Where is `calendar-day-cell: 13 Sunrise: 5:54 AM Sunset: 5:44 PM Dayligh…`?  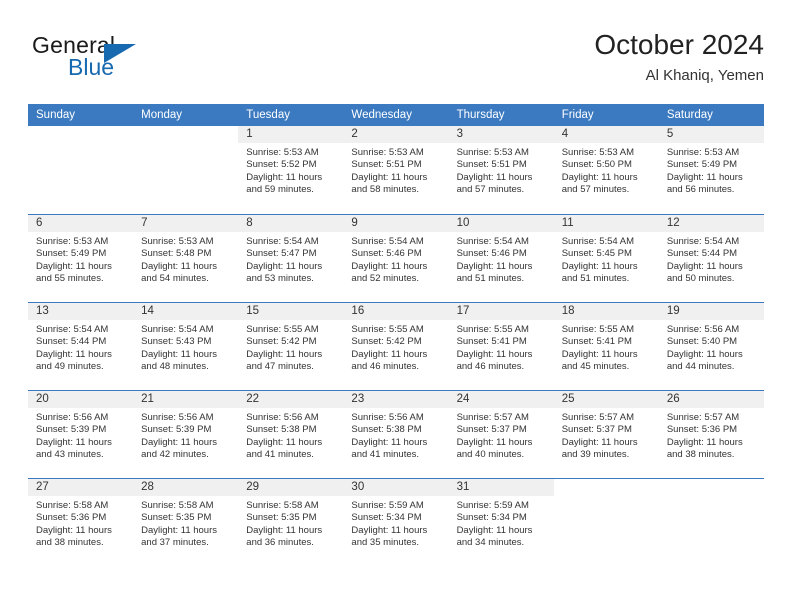 calendar-day-cell: 13 Sunrise: 5:54 AM Sunset: 5:44 PM Dayligh… is located at coordinates (81, 346).